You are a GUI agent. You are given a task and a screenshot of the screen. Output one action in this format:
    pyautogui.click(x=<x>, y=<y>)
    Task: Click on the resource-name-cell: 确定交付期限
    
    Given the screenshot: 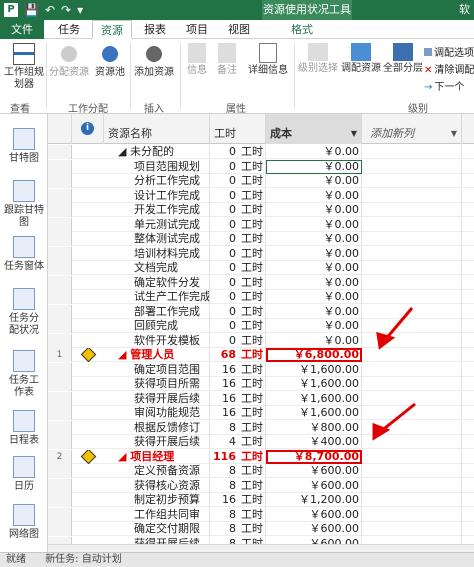 What is the action you would take?
    pyautogui.click(x=157, y=529)
    